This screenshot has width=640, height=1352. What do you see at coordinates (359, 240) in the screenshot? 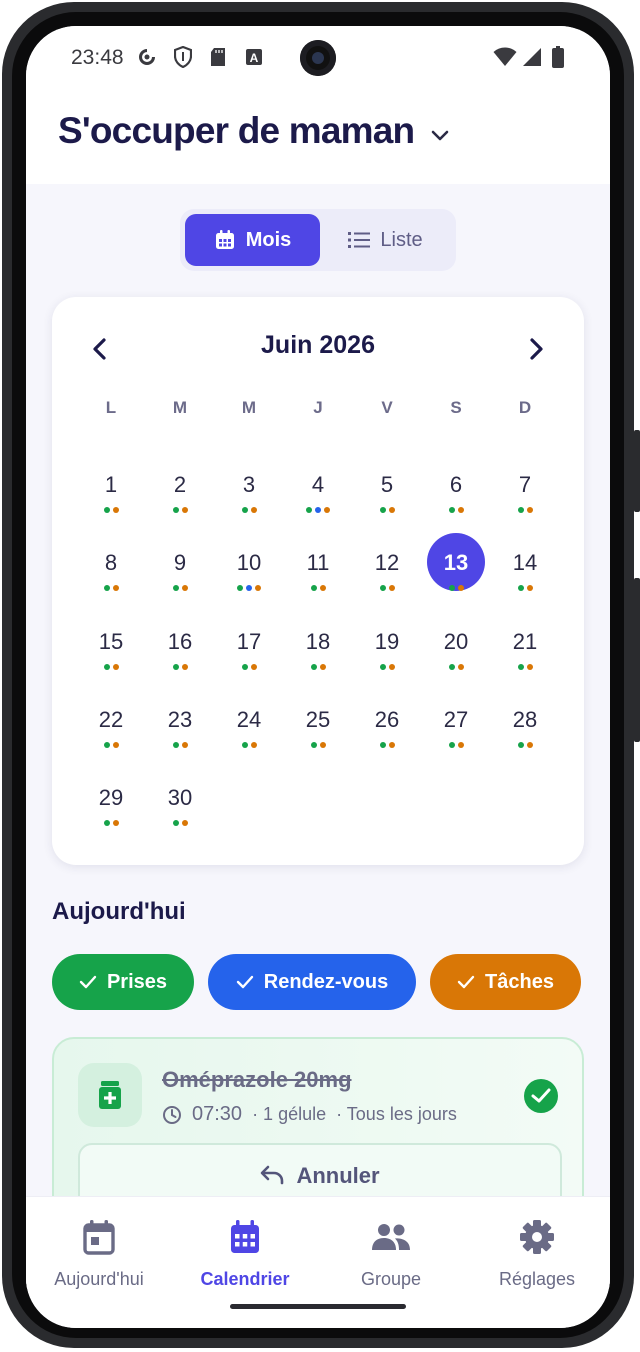
I see `list-icon` at bounding box center [359, 240].